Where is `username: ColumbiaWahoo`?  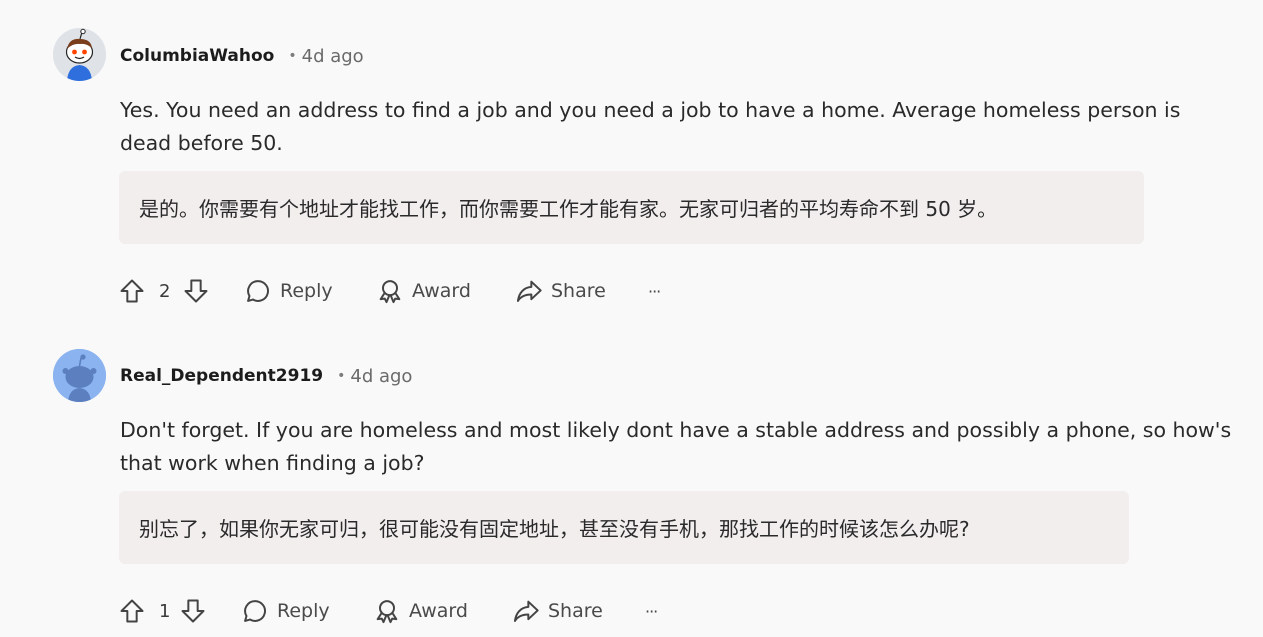
username: ColumbiaWahoo is located at coordinates (197, 56).